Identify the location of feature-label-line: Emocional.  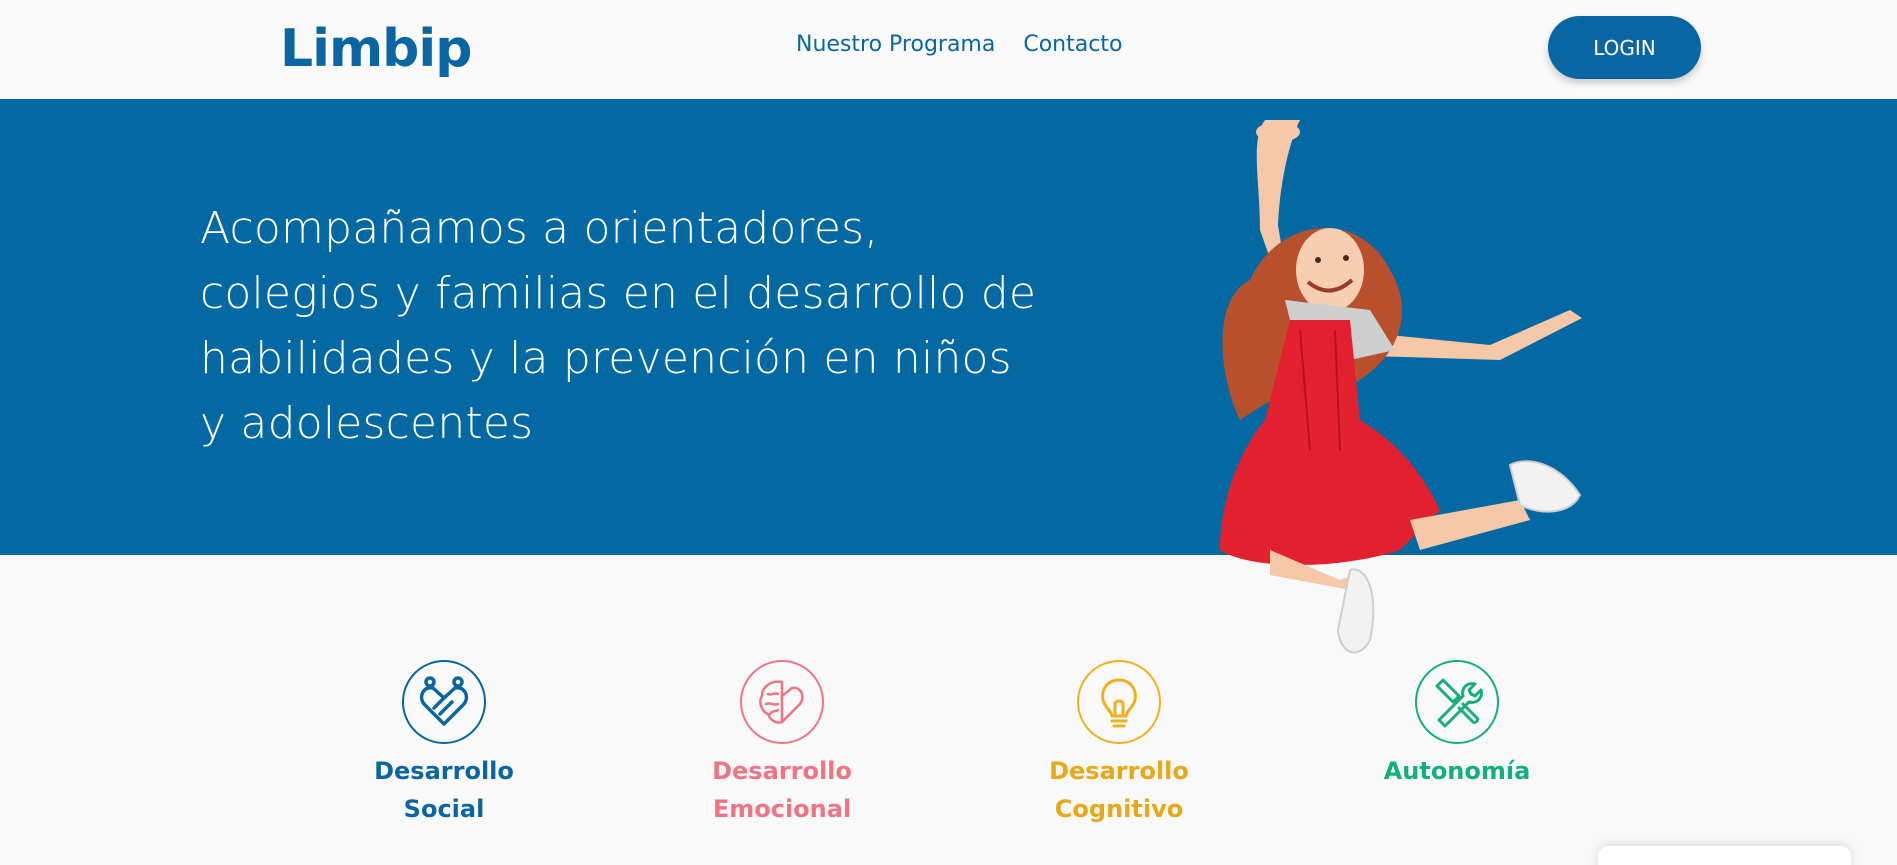
(782, 809).